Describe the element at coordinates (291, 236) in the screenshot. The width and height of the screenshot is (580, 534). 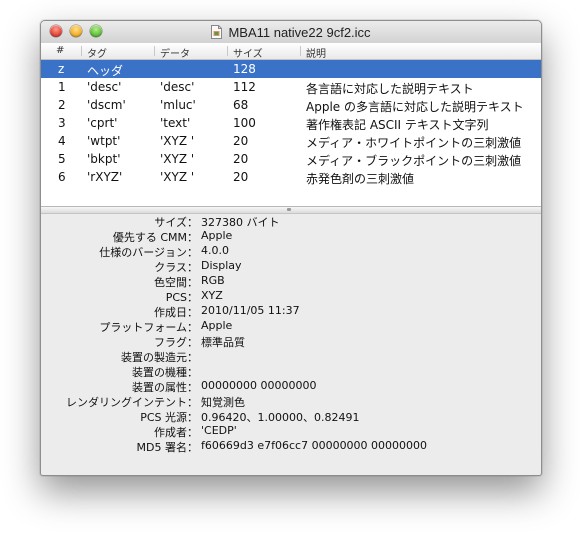
I see `info-row-preferred-cmm: 優先する CMM： Apple` at that location.